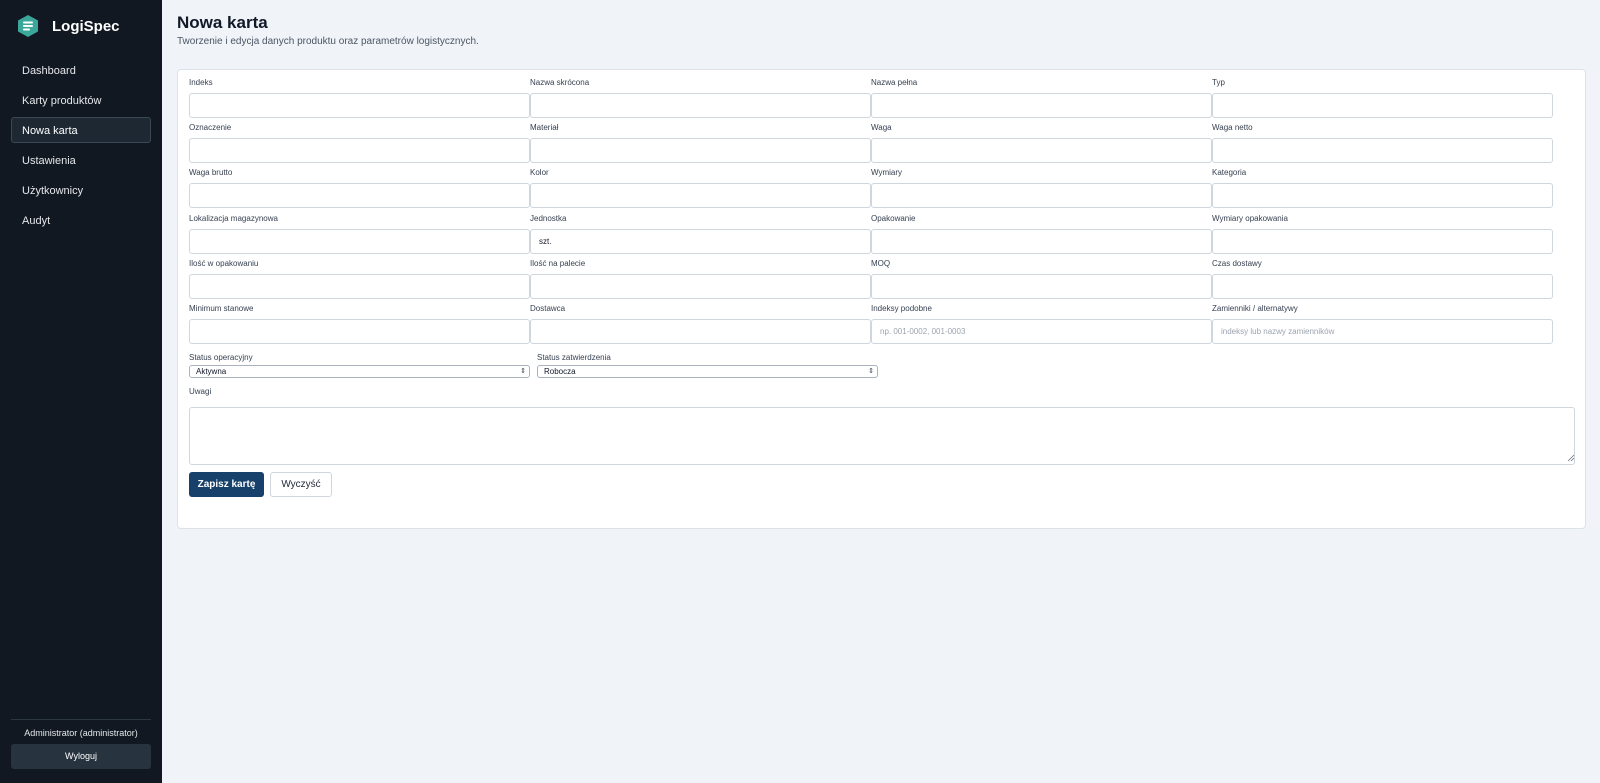 The image size is (1600, 783). What do you see at coordinates (1255, 308) in the screenshot?
I see `zamienniki-alternatywy-label: Zamienniki / alternatywy` at bounding box center [1255, 308].